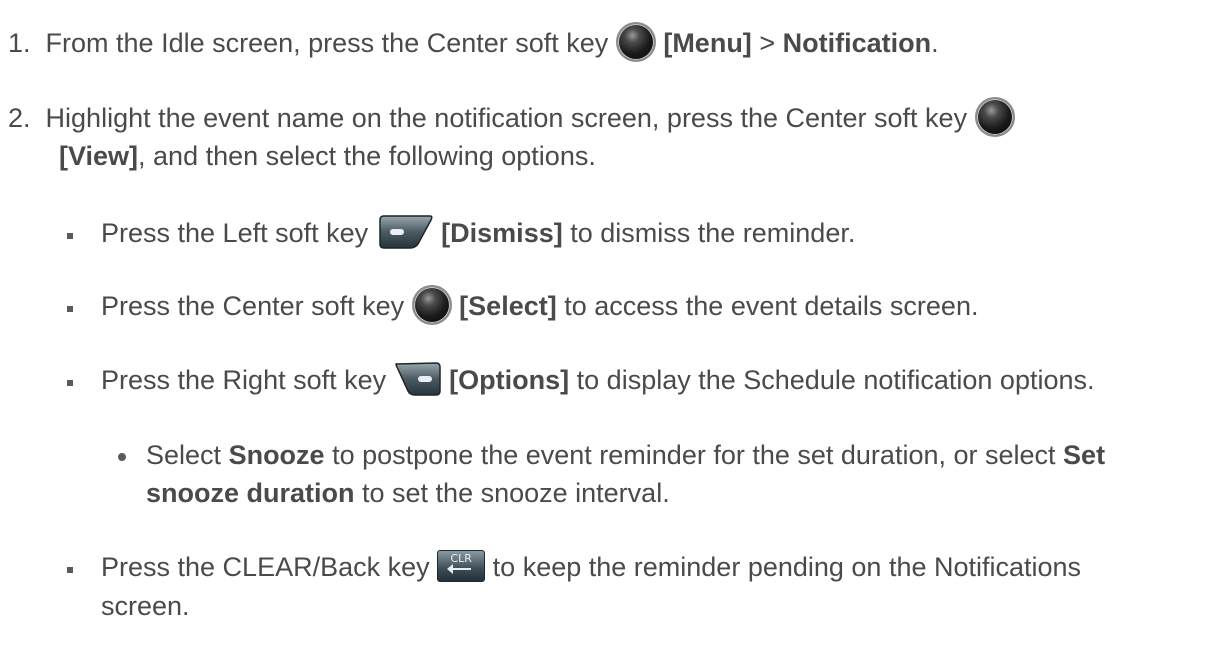 Image resolution: width=1215 pixels, height=663 pixels. Describe the element at coordinates (1084, 455) in the screenshot. I see `set-label: Set` at that location.